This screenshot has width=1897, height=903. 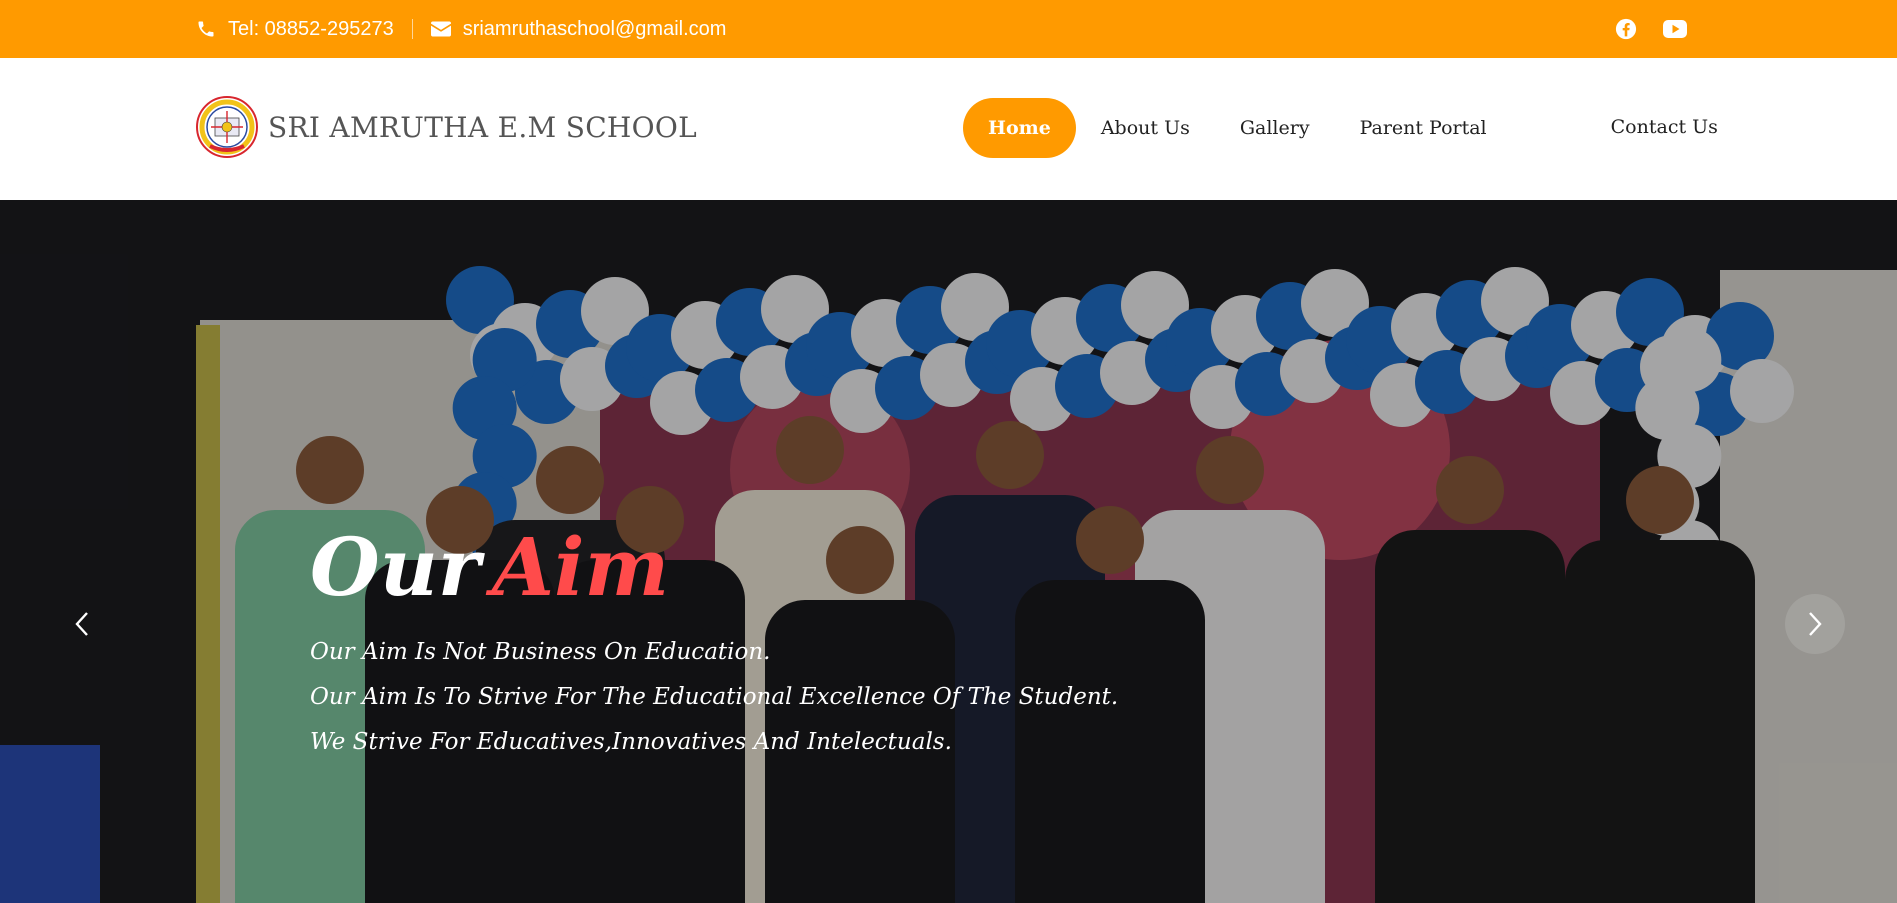 I want to click on nav-home: Home, so click(x=1019, y=128).